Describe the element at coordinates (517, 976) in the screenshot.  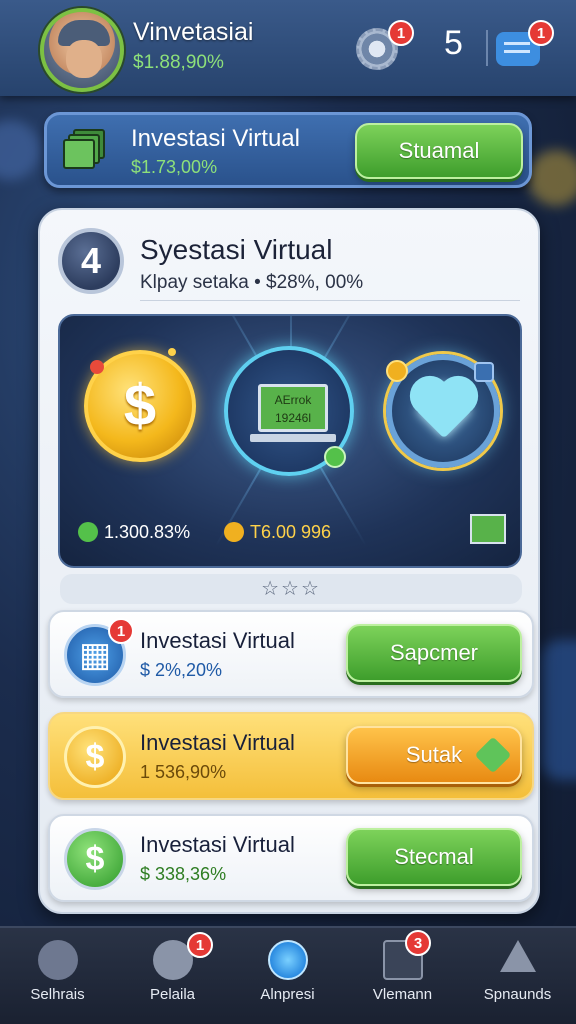
I see `nav-item-spnaunds: Spnaunds` at that location.